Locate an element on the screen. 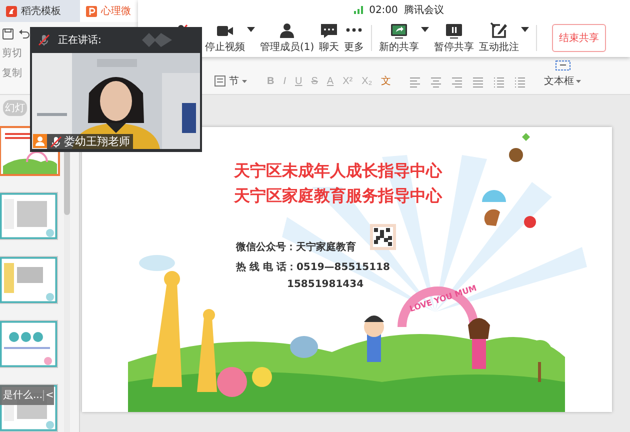 The image size is (630, 432). format-button: S is located at coordinates (314, 81).